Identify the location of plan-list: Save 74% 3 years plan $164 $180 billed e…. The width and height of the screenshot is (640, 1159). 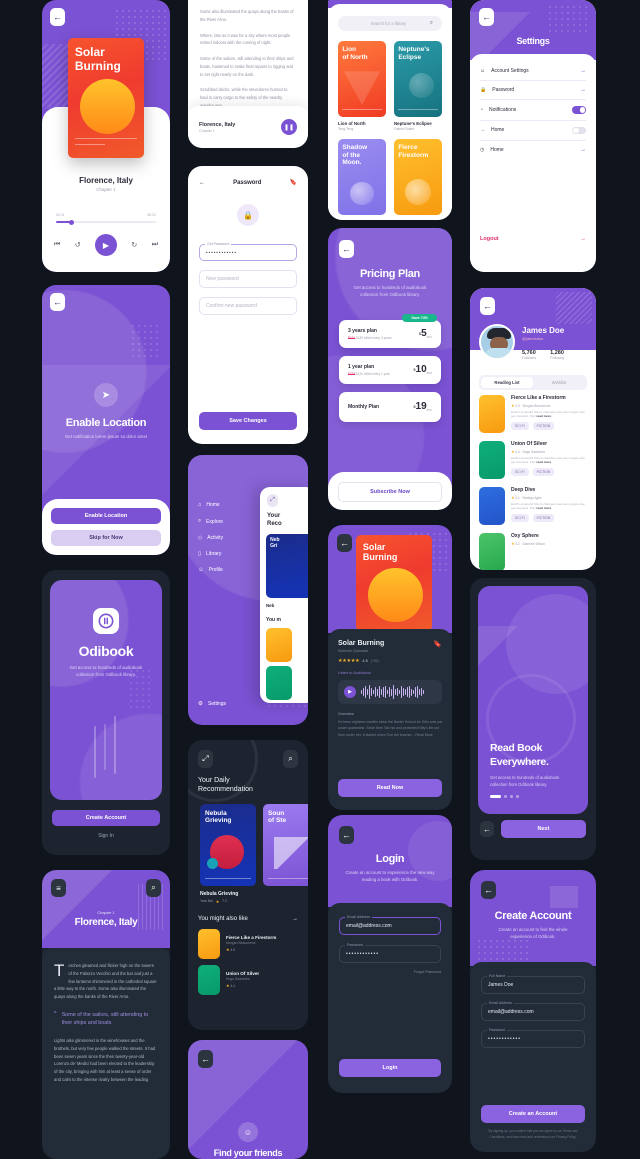
(390, 368).